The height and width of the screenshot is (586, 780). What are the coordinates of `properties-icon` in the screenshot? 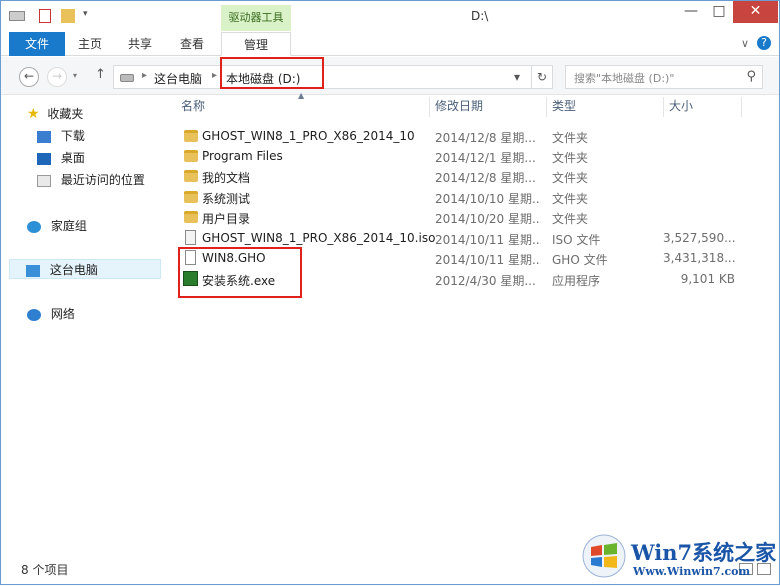 It's located at (45, 16).